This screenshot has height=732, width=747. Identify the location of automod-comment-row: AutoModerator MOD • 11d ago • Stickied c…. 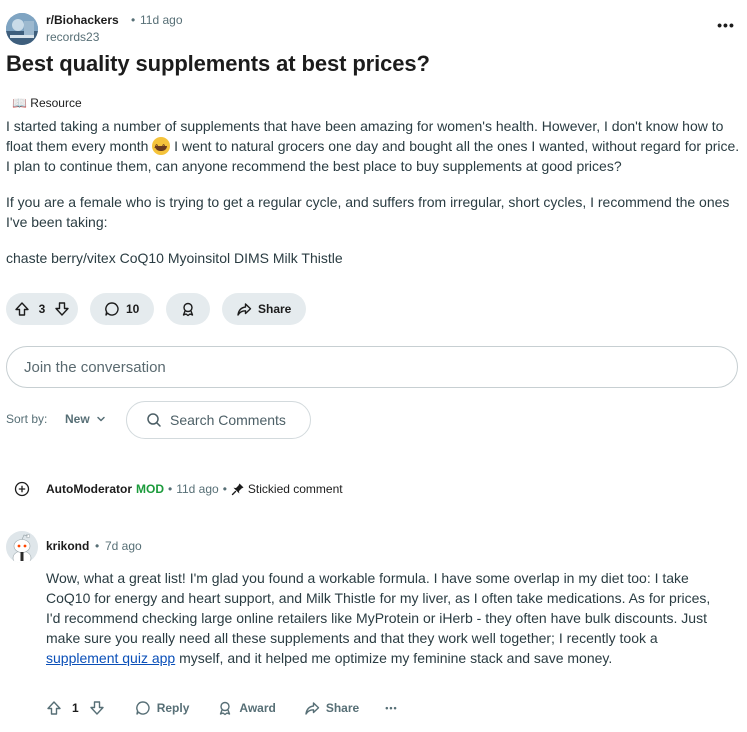
(374, 489).